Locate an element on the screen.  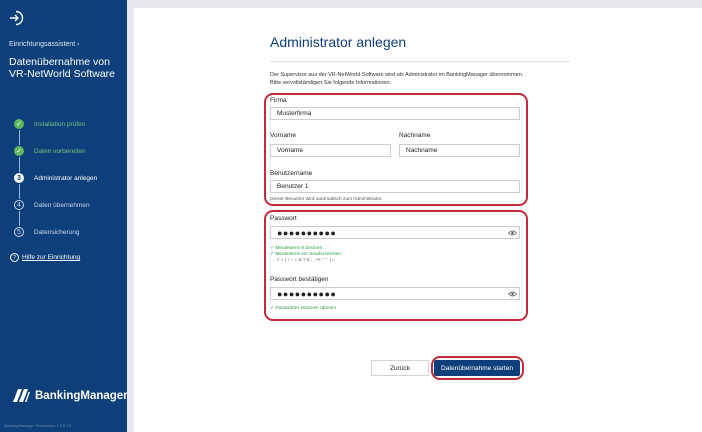
step-number: 3 is located at coordinates (19, 178).